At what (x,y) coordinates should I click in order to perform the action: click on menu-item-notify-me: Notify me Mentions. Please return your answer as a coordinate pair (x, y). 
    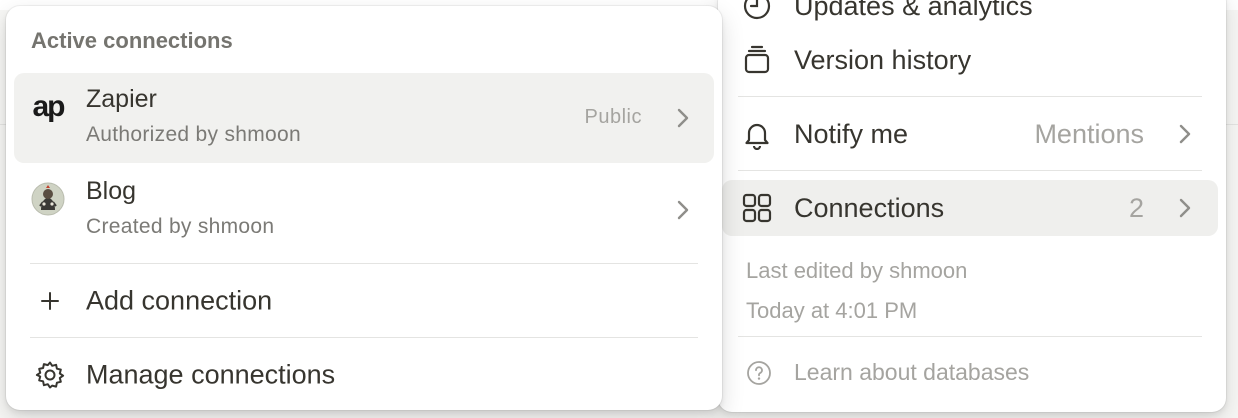
    Looking at the image, I should click on (970, 134).